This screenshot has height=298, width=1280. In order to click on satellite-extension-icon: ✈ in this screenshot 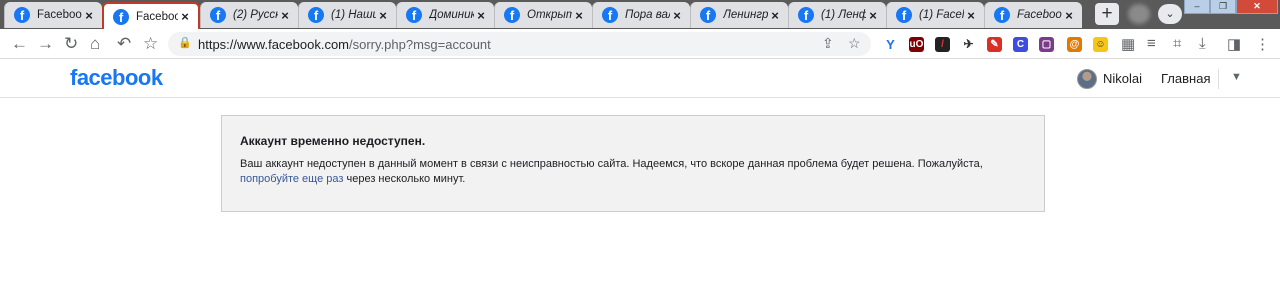, I will do `click(968, 44)`.